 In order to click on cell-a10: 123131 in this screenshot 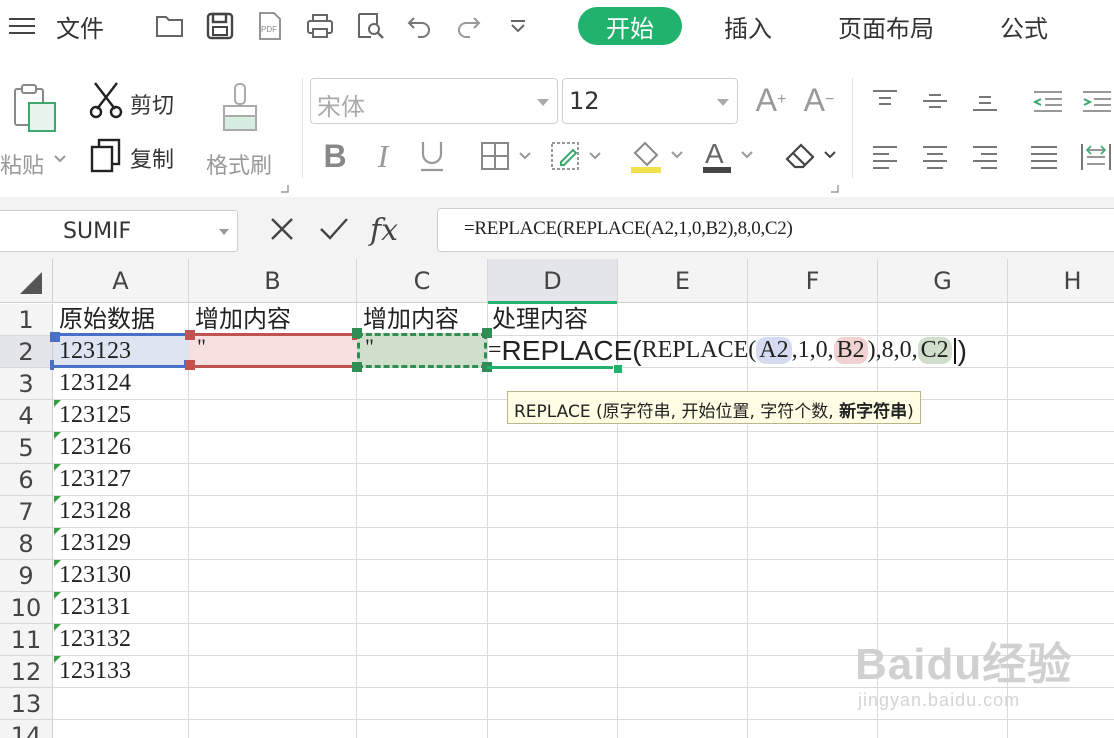, I will do `click(92, 607)`.